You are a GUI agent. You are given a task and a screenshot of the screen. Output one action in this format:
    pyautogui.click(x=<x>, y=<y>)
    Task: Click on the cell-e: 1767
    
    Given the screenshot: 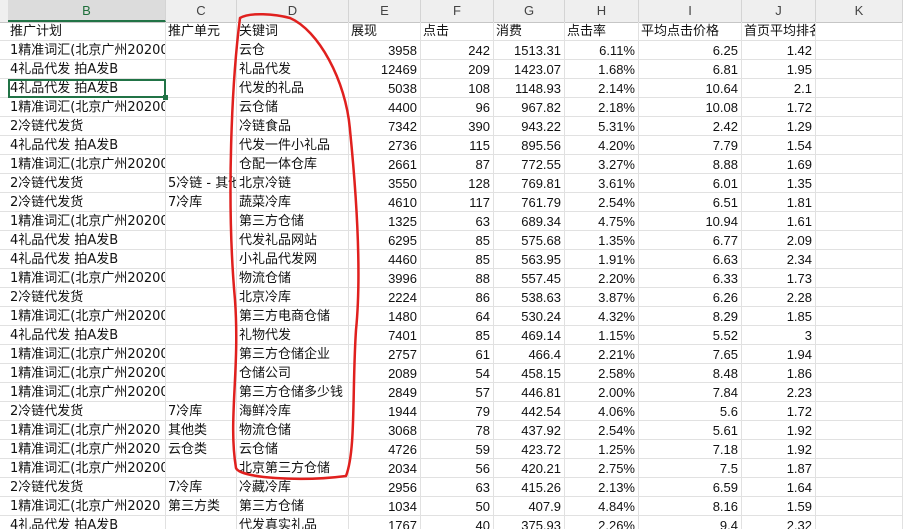 What is the action you would take?
    pyautogui.click(x=385, y=522)
    